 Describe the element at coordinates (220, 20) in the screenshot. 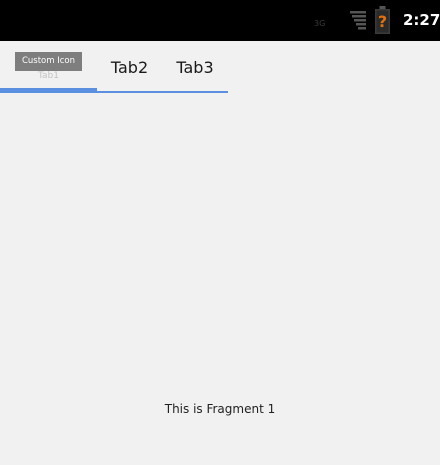

I see `status-bar: 3G ? 2:27` at that location.